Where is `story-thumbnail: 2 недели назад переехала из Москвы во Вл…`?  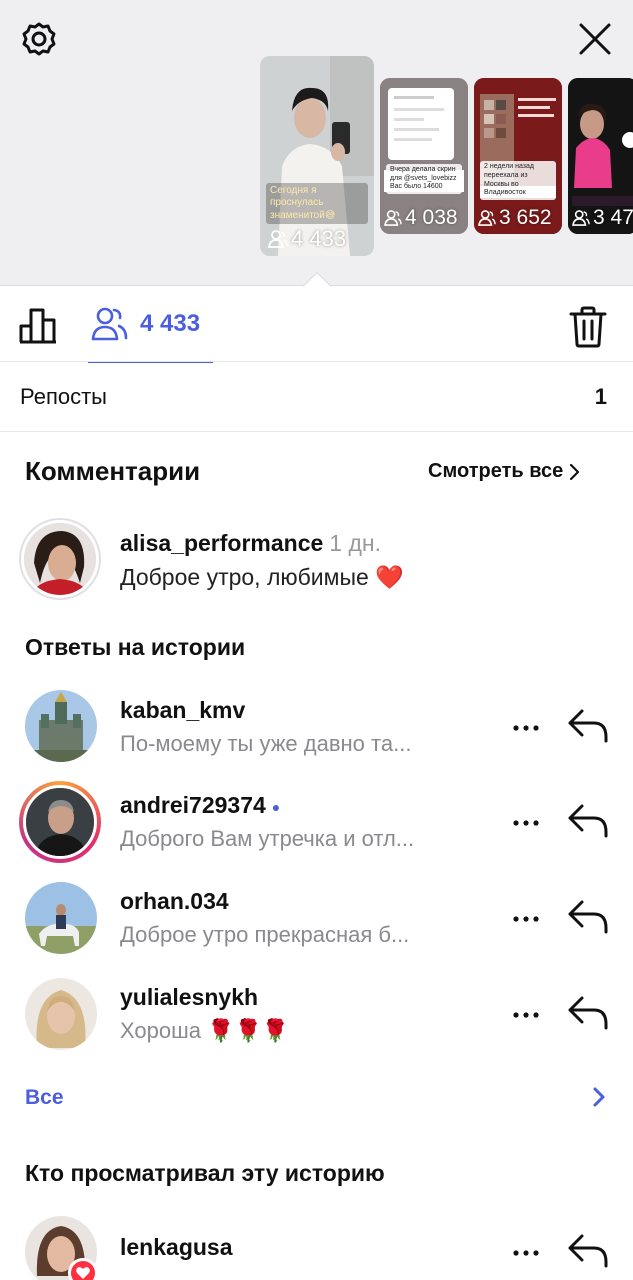 story-thumbnail: 2 недели назад переехала из Москвы во Вл… is located at coordinates (518, 156).